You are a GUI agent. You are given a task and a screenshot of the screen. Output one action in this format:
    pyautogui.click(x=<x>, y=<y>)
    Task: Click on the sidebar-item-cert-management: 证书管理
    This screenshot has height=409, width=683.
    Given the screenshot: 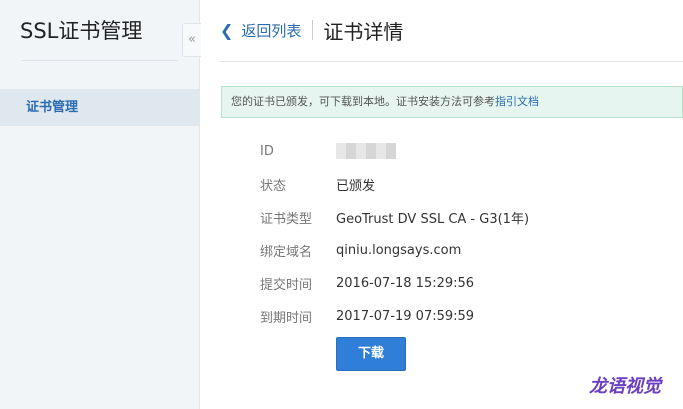 What is the action you would take?
    pyautogui.click(x=100, y=107)
    